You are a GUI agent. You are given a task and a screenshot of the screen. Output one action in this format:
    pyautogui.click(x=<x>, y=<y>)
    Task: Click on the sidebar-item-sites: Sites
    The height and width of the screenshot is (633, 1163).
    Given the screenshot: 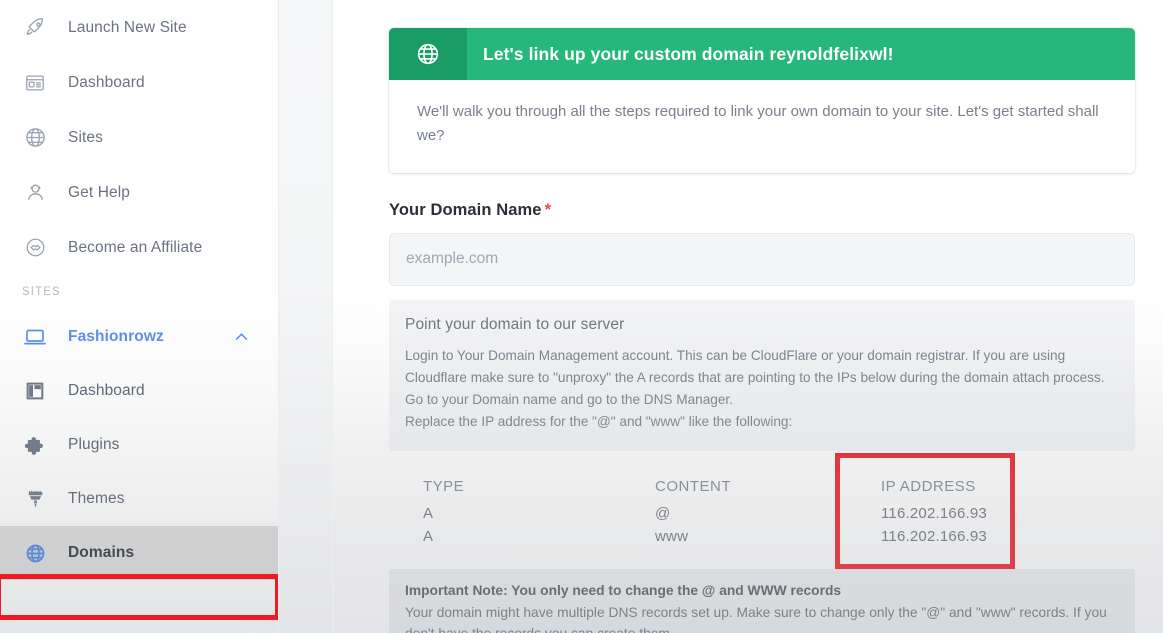 What is the action you would take?
    pyautogui.click(x=139, y=137)
    